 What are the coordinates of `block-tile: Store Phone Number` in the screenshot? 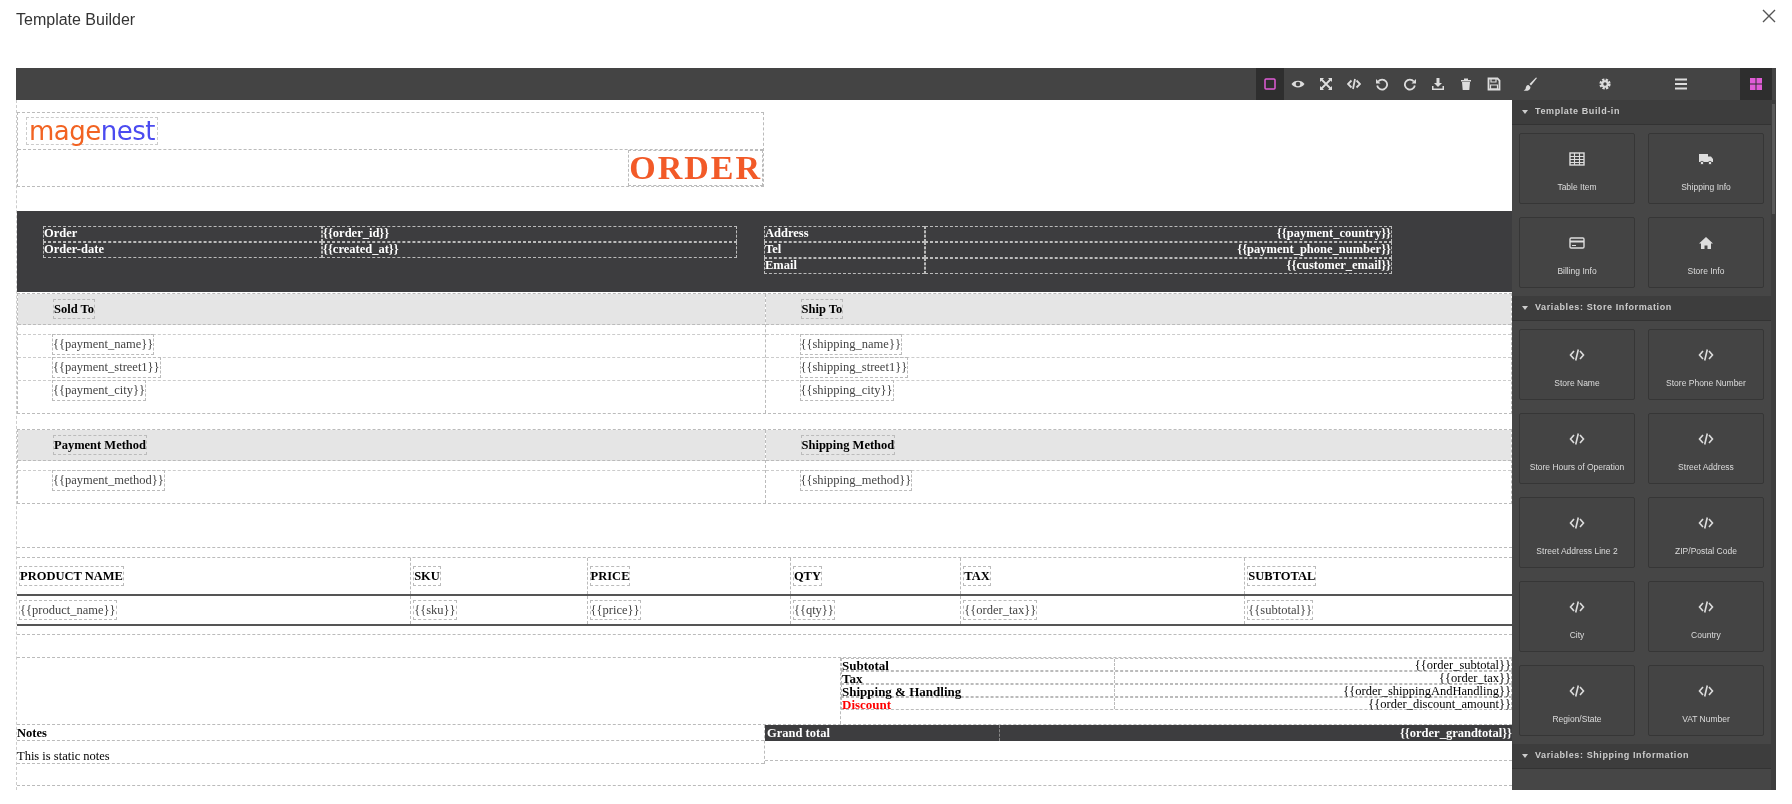 It's located at (1706, 364).